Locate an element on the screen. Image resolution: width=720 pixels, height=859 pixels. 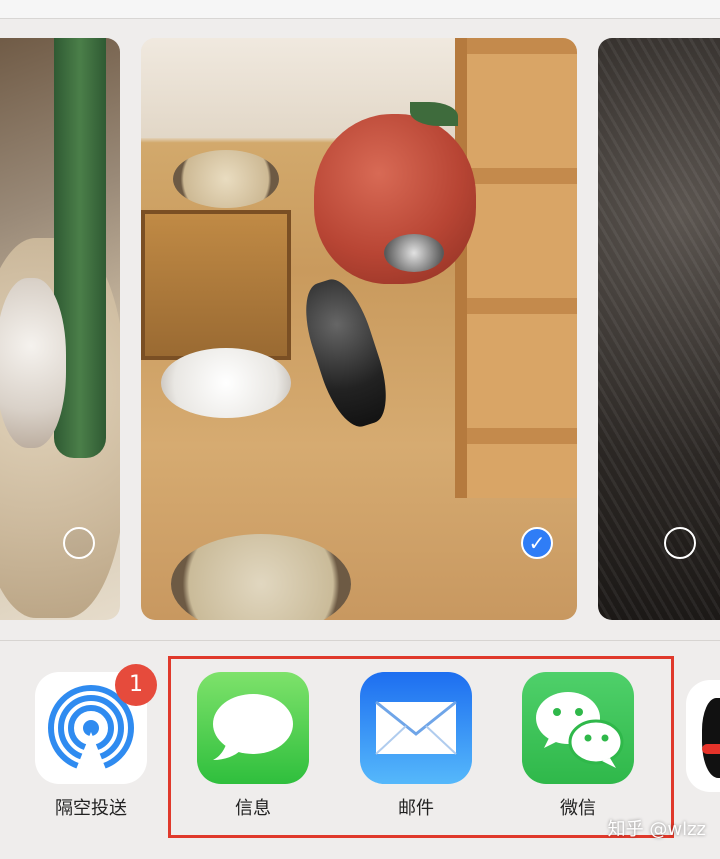
airdrop-icon: 1 is located at coordinates (96, 724).